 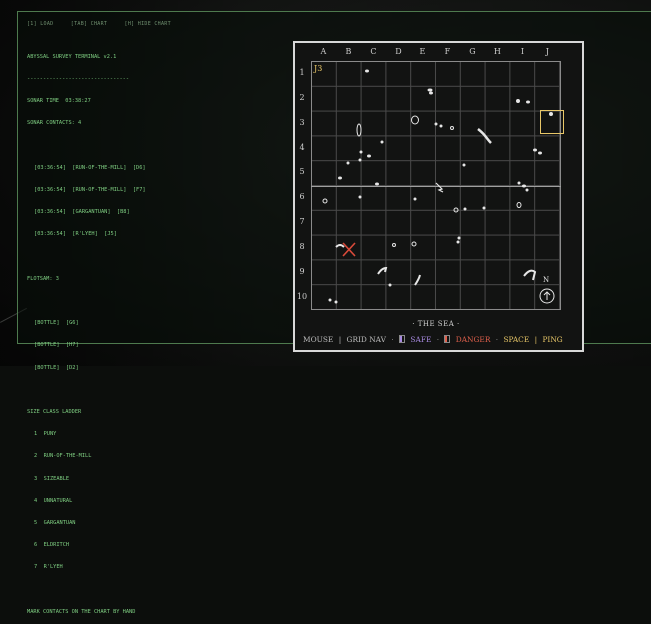 I want to click on terminal-title: ABYSSAL SURVEY TERMINAL v2.1, so click(x=72, y=56).